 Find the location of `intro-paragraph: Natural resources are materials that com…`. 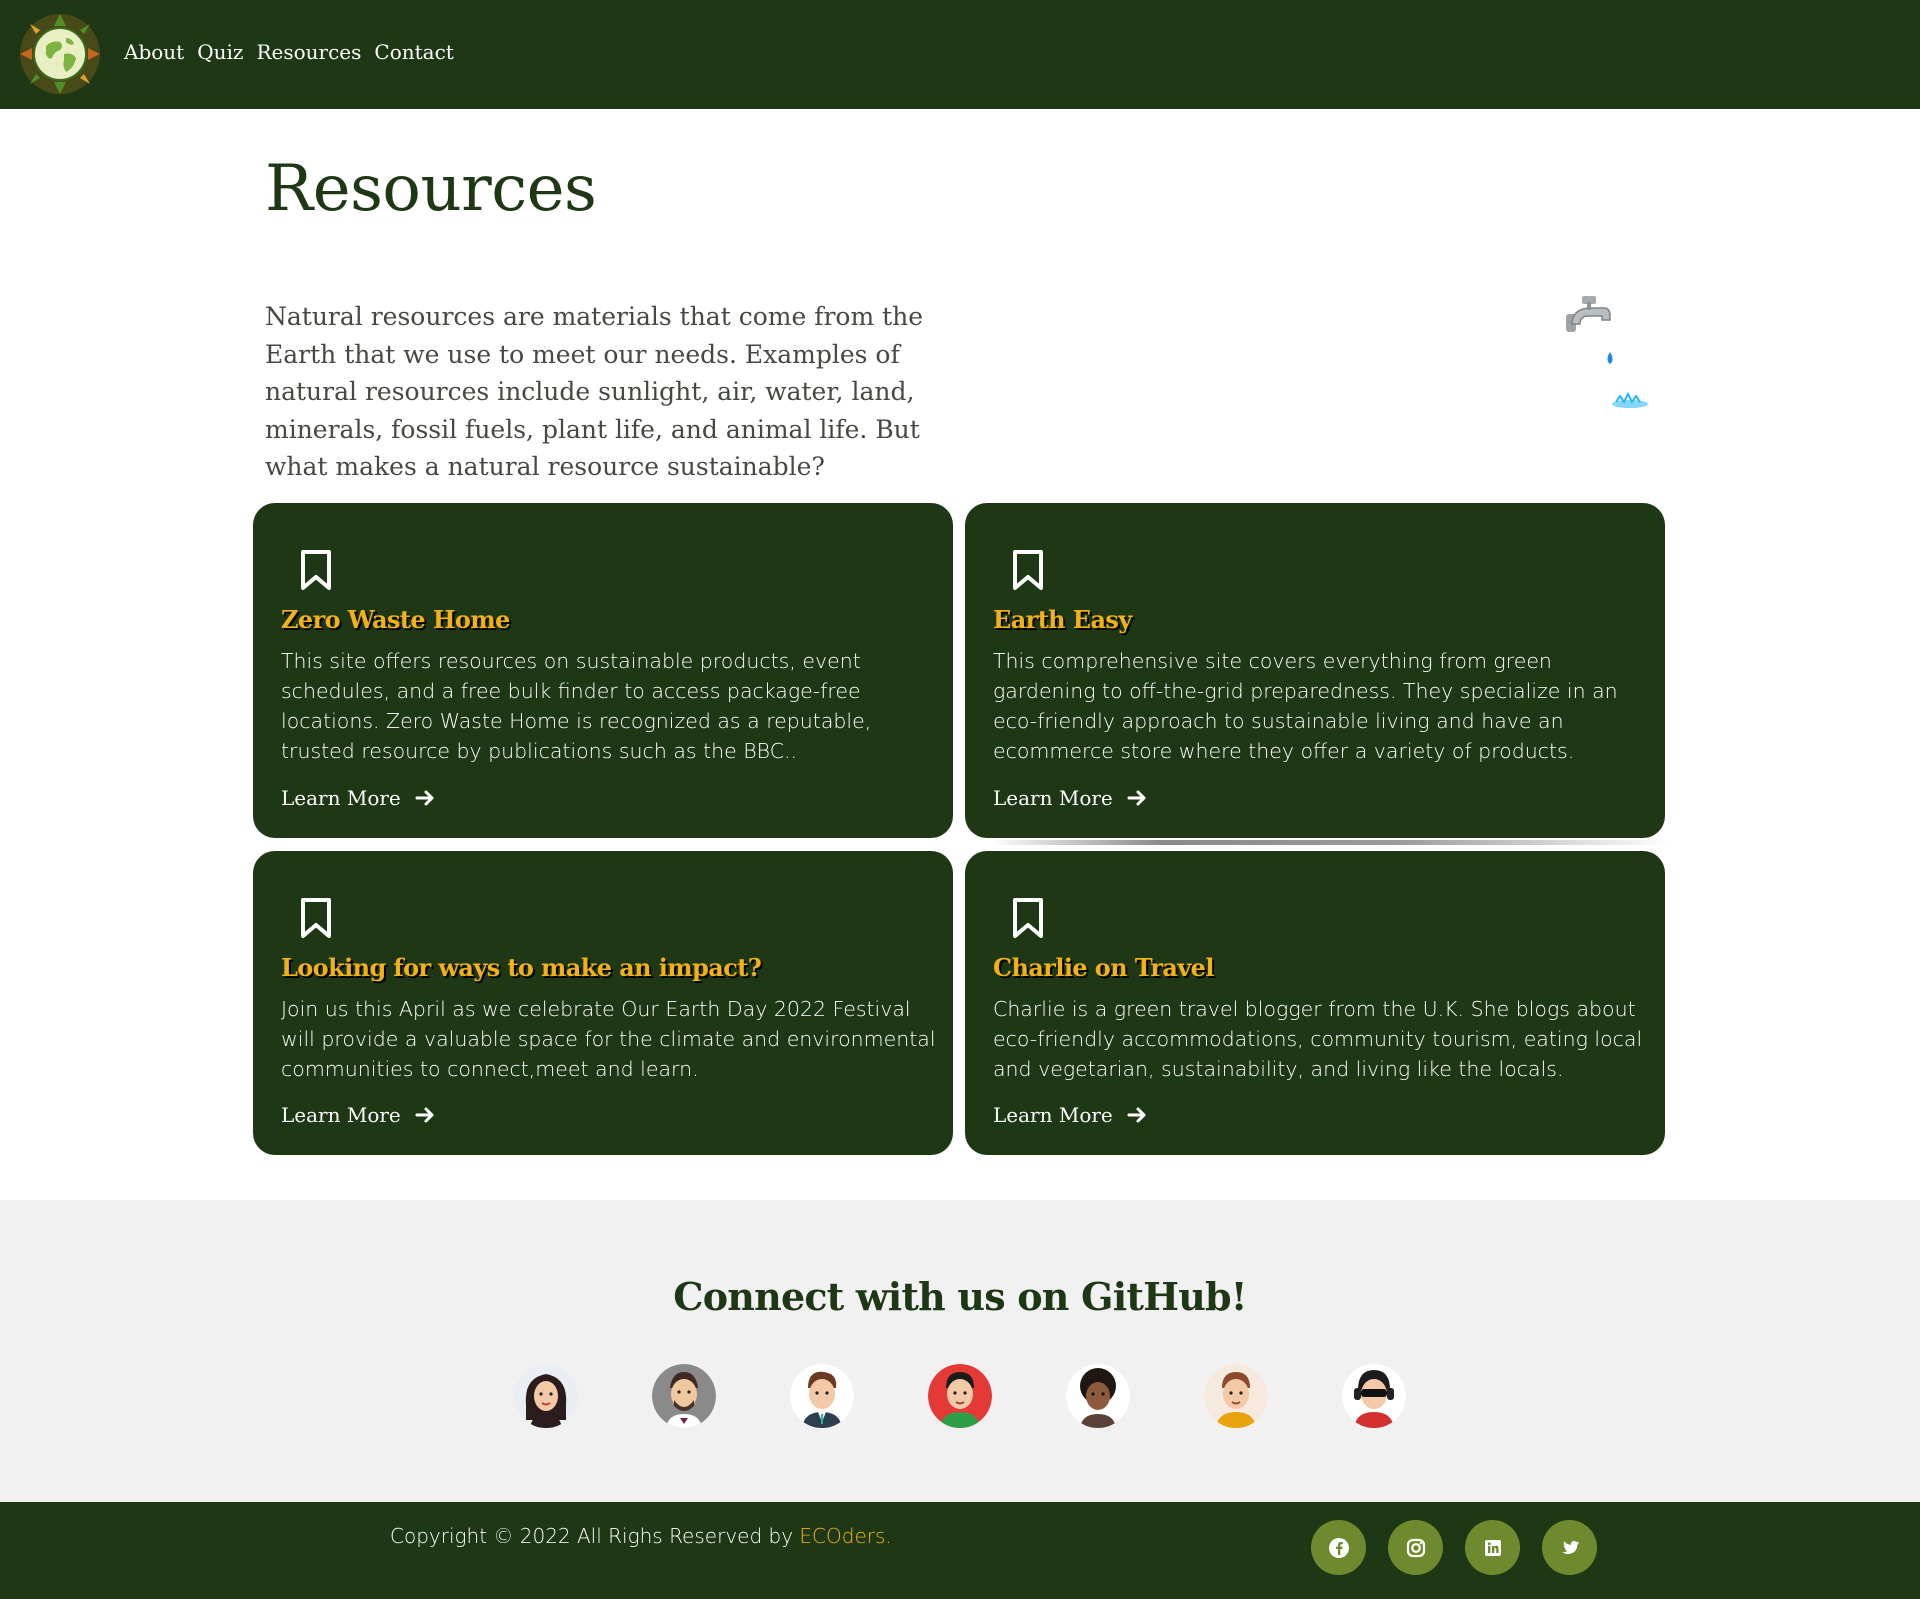

intro-paragraph: Natural resources are materials that com… is located at coordinates (594, 391).